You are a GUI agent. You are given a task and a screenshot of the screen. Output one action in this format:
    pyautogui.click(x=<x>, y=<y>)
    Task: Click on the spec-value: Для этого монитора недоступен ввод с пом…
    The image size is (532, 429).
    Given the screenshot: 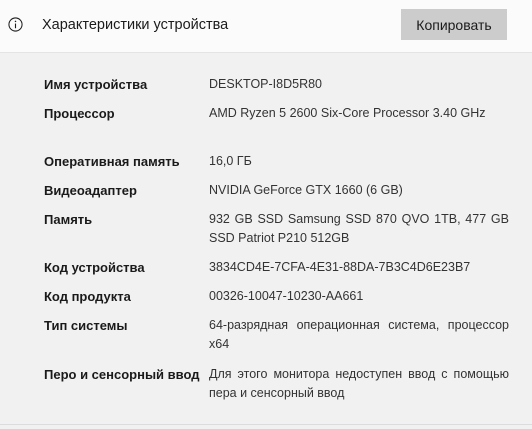 What is the action you would take?
    pyautogui.click(x=359, y=384)
    